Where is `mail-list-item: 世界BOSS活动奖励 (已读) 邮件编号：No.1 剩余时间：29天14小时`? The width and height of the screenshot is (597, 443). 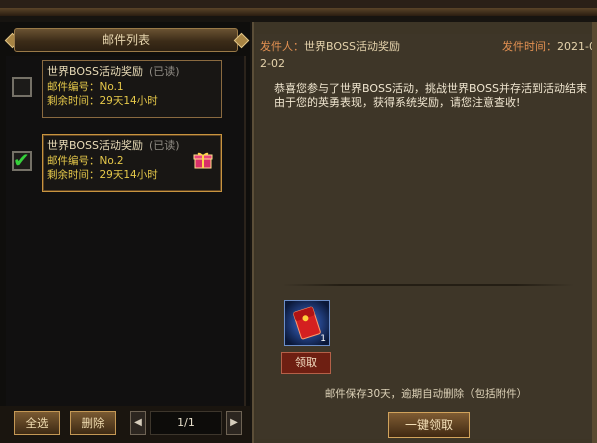 mail-list-item: 世界BOSS活动奖励 (已读) 邮件编号：No.1 剩余时间：29天14小时 is located at coordinates (126, 88).